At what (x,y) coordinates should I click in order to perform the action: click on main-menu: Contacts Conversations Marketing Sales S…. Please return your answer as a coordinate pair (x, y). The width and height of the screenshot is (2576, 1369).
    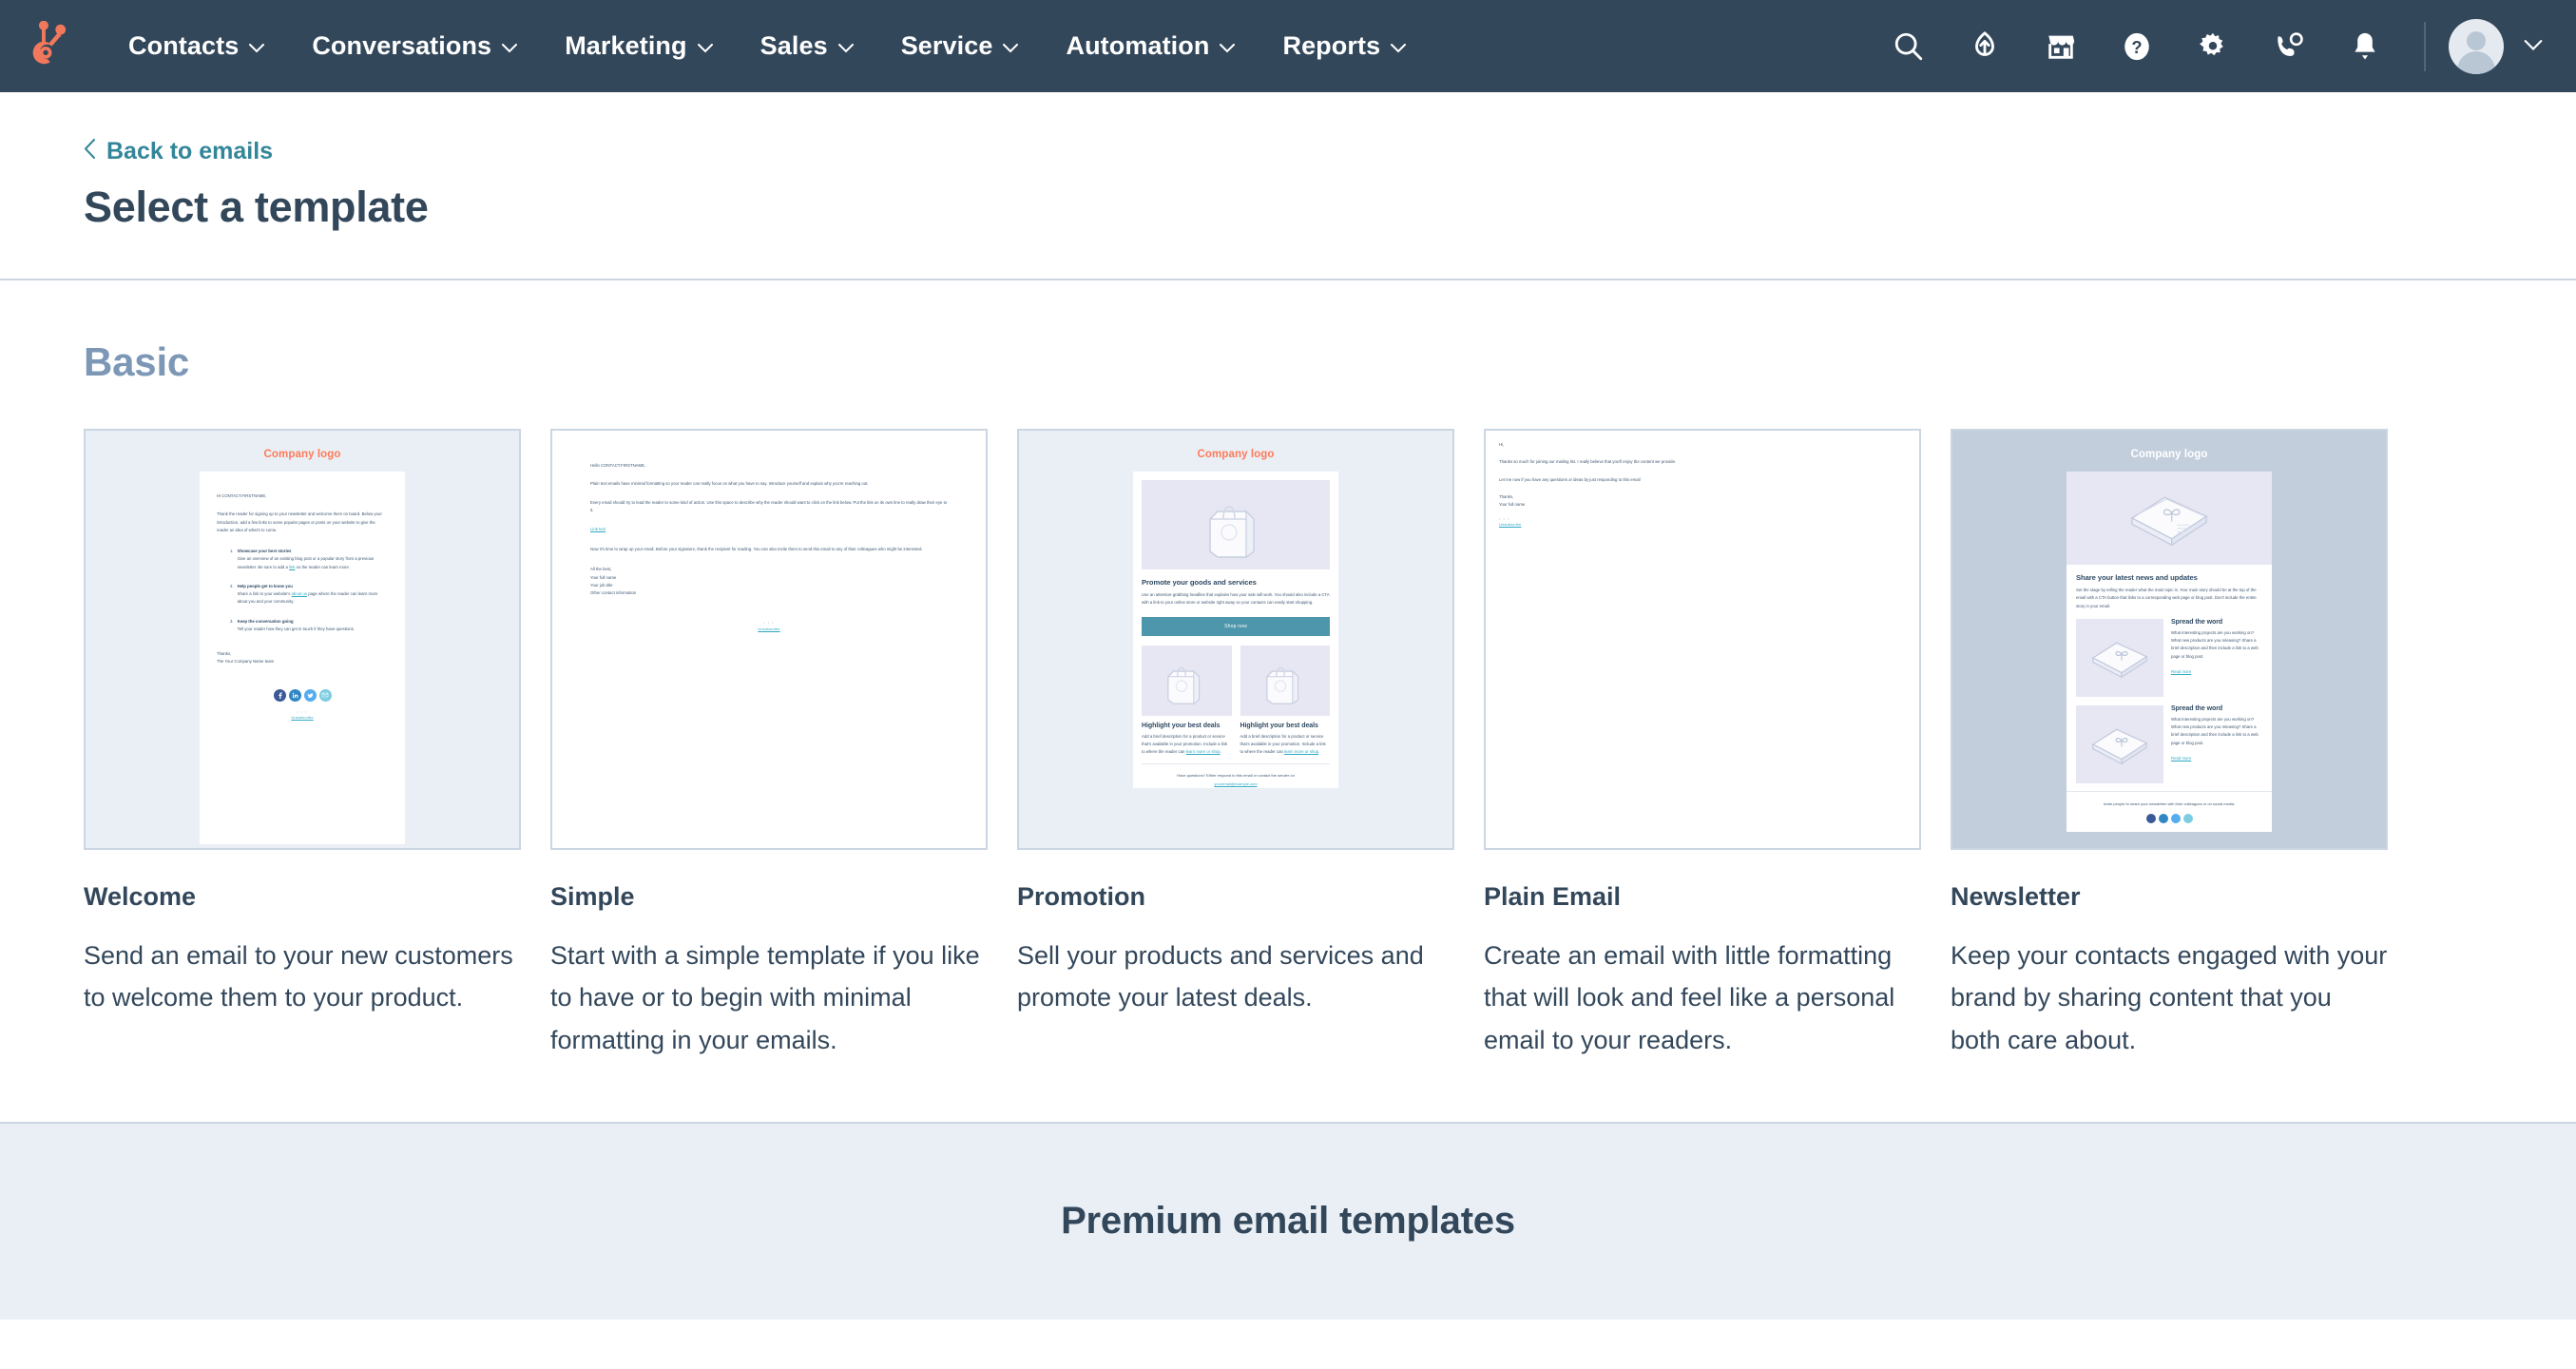
    Looking at the image, I should click on (768, 46).